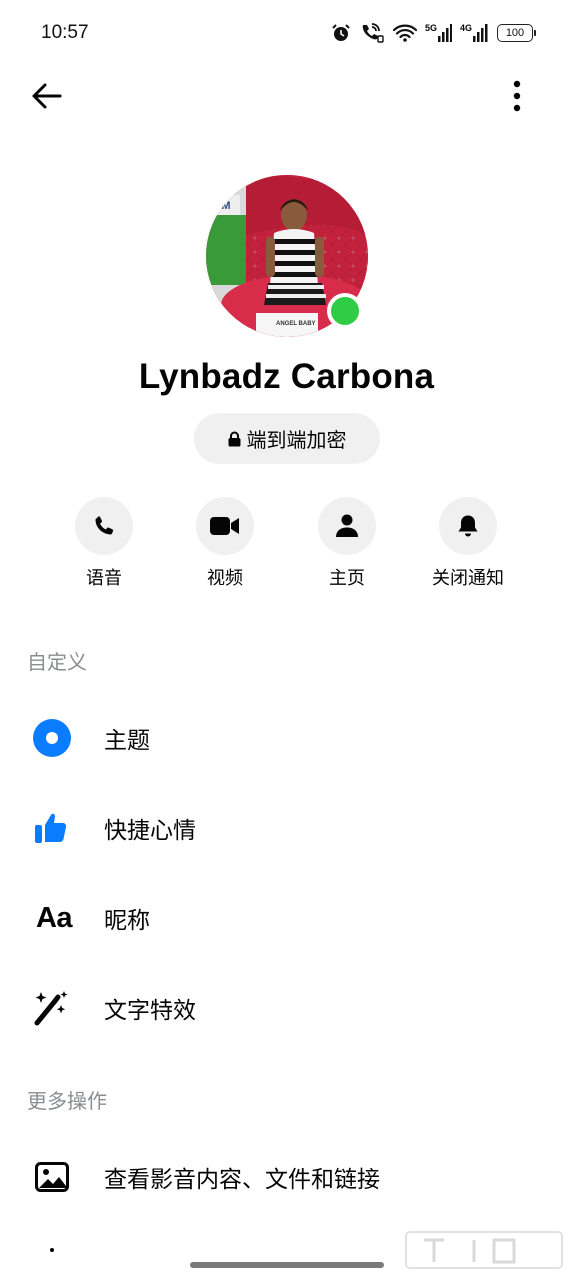 Image resolution: width=573 pixels, height=1280 pixels. What do you see at coordinates (404, 33) in the screenshot?
I see `wifi-icon` at bounding box center [404, 33].